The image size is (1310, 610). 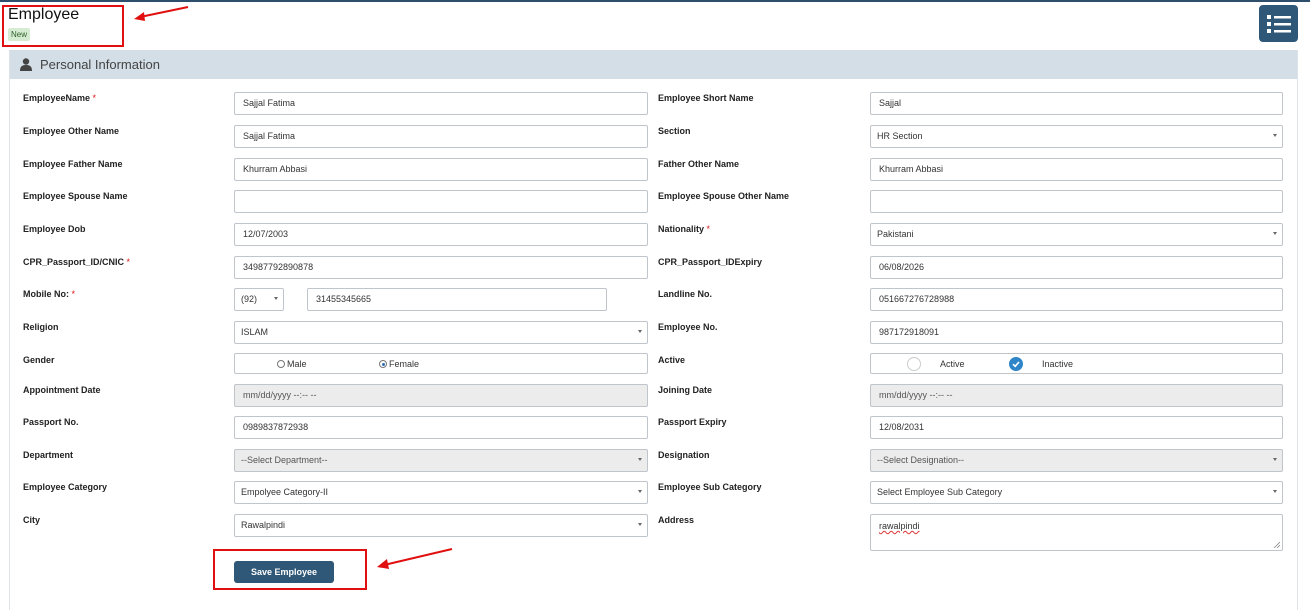 What do you see at coordinates (441, 460) in the screenshot?
I see `department-select: --Select Department--` at bounding box center [441, 460].